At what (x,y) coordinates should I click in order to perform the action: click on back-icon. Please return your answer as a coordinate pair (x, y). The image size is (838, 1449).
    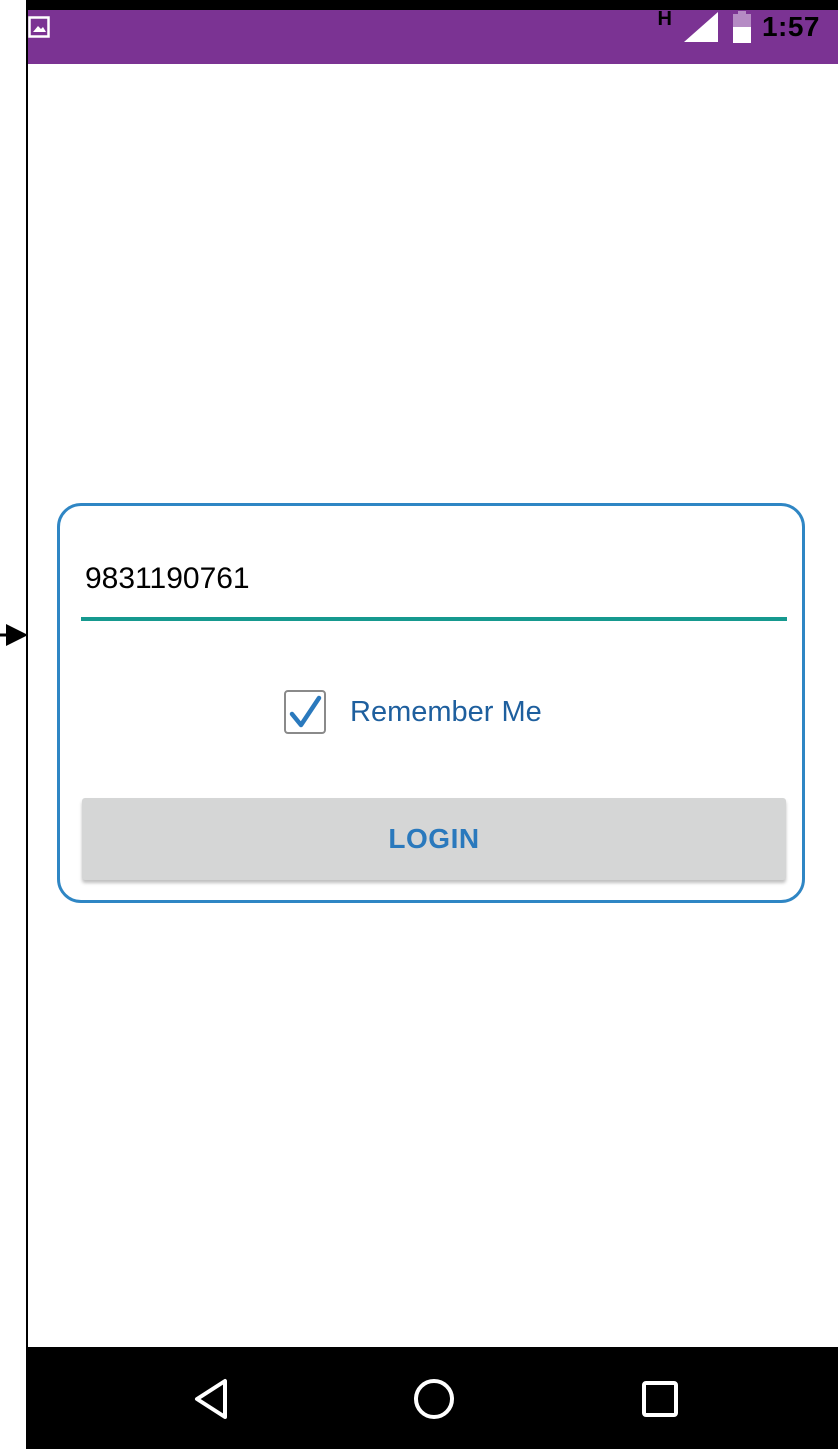
    Looking at the image, I should click on (215, 1399).